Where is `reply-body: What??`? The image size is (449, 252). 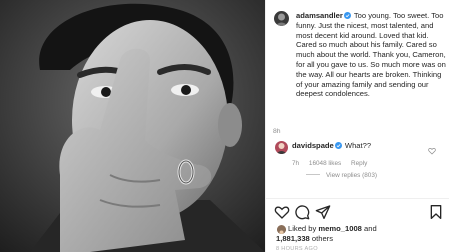 reply-body: What?? is located at coordinates (358, 145).